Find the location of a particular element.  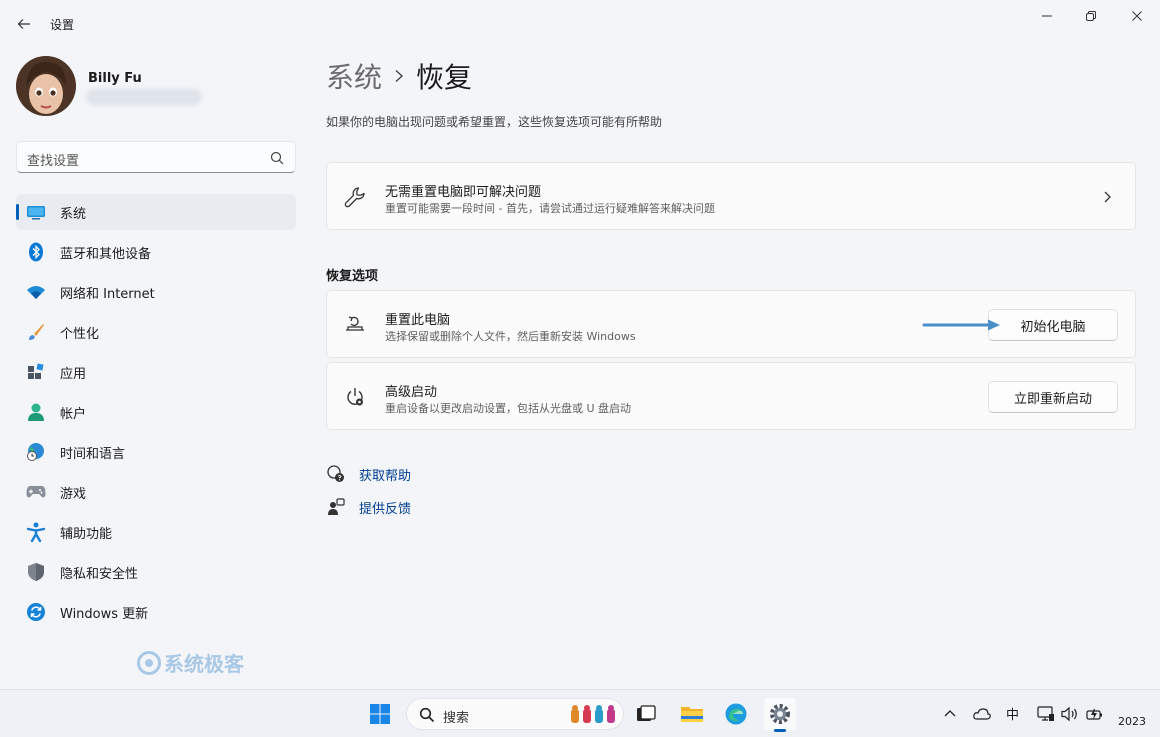

advanced-startup-icon is located at coordinates (355, 397).